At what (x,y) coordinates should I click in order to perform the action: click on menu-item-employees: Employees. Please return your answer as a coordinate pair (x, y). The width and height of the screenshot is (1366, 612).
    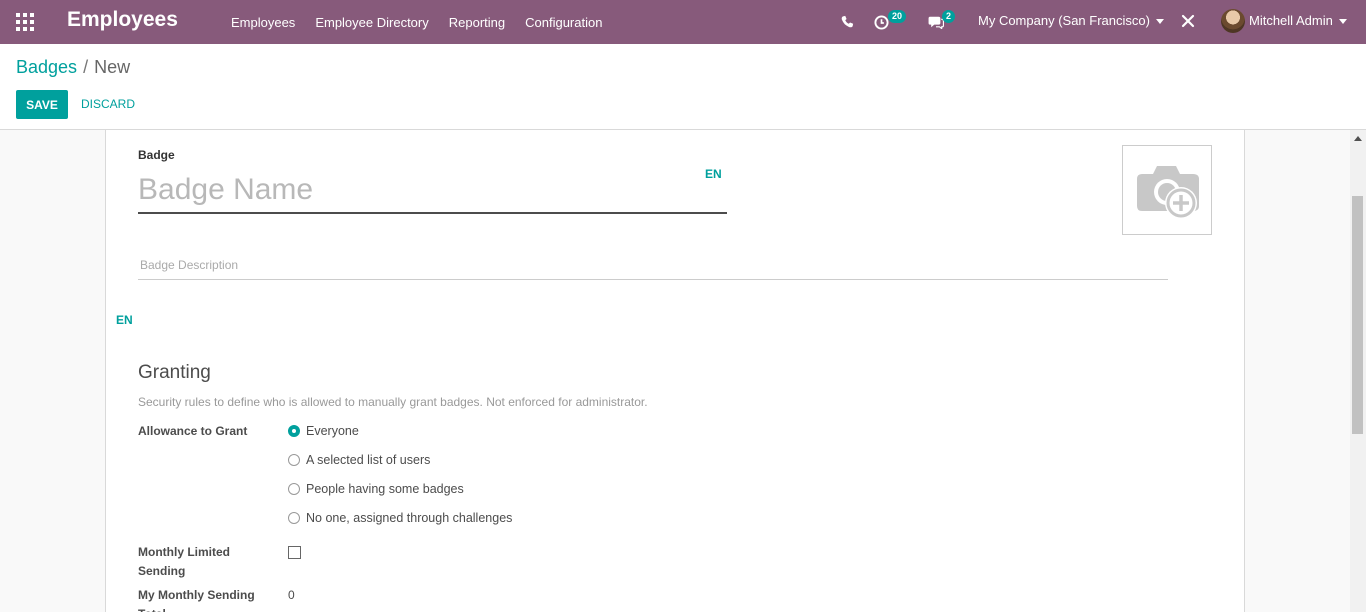
    Looking at the image, I should click on (263, 22).